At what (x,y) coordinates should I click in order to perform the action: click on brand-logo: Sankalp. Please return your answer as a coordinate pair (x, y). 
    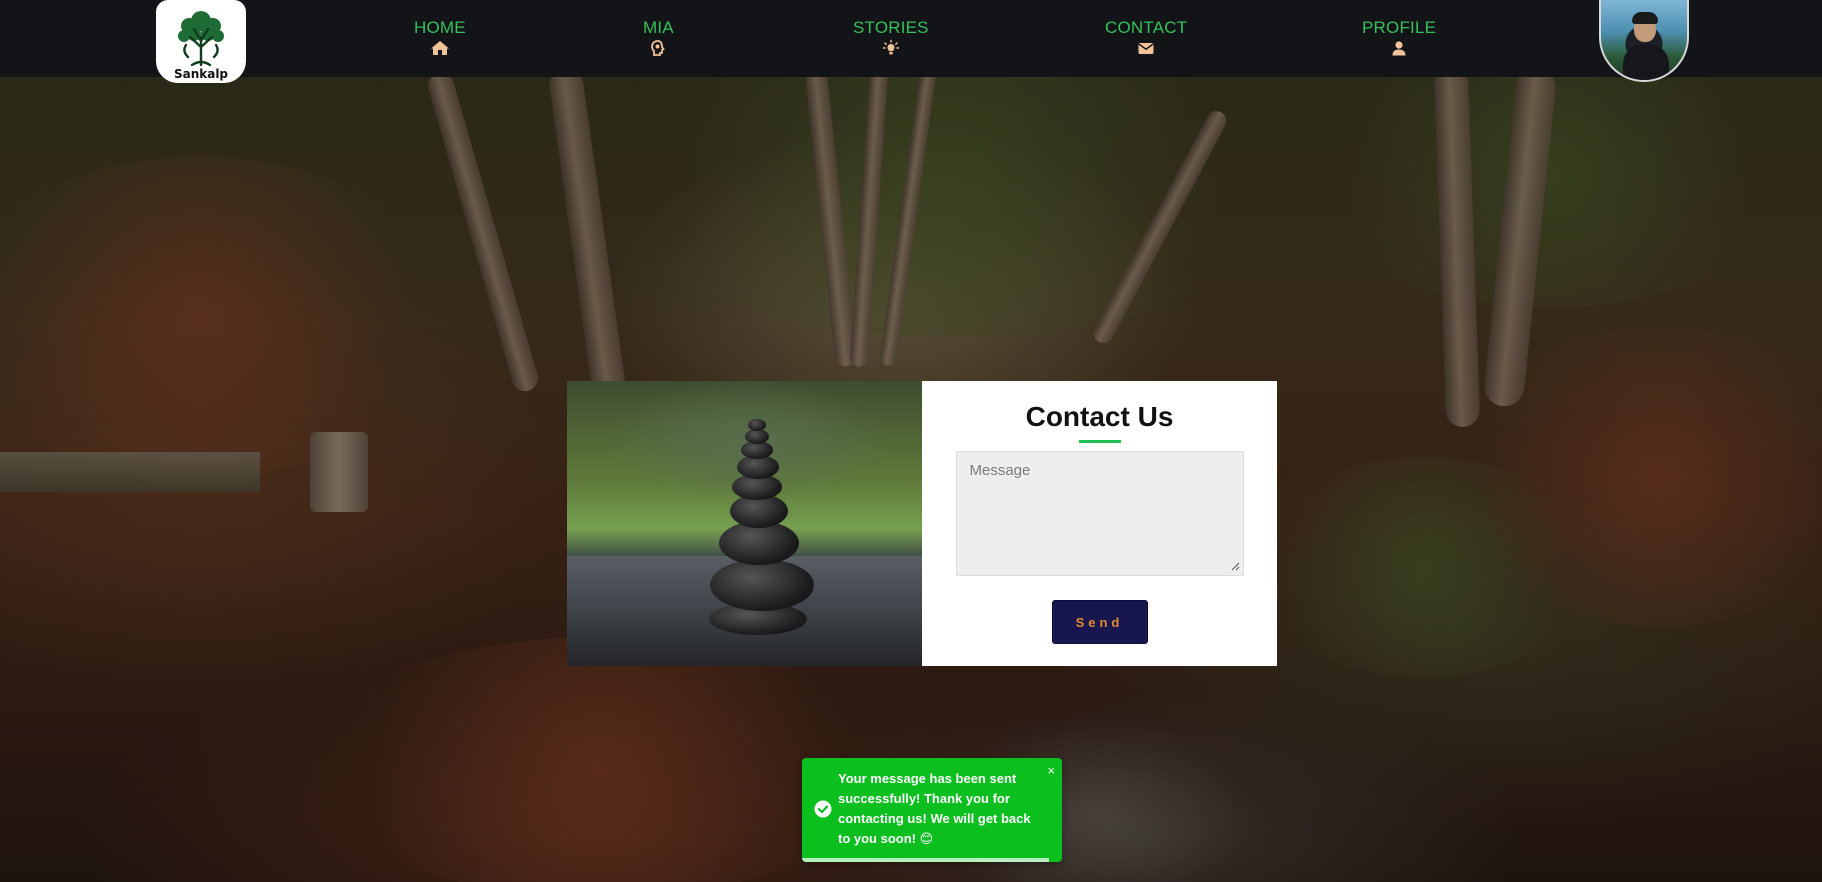
    Looking at the image, I should click on (201, 41).